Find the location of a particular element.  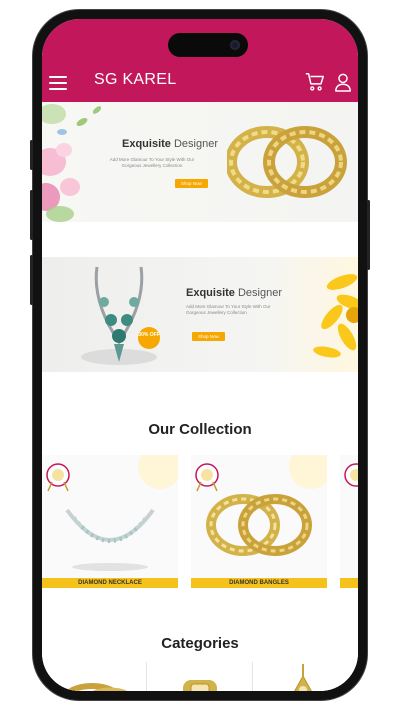

flowers-illustration is located at coordinates (72, 163).